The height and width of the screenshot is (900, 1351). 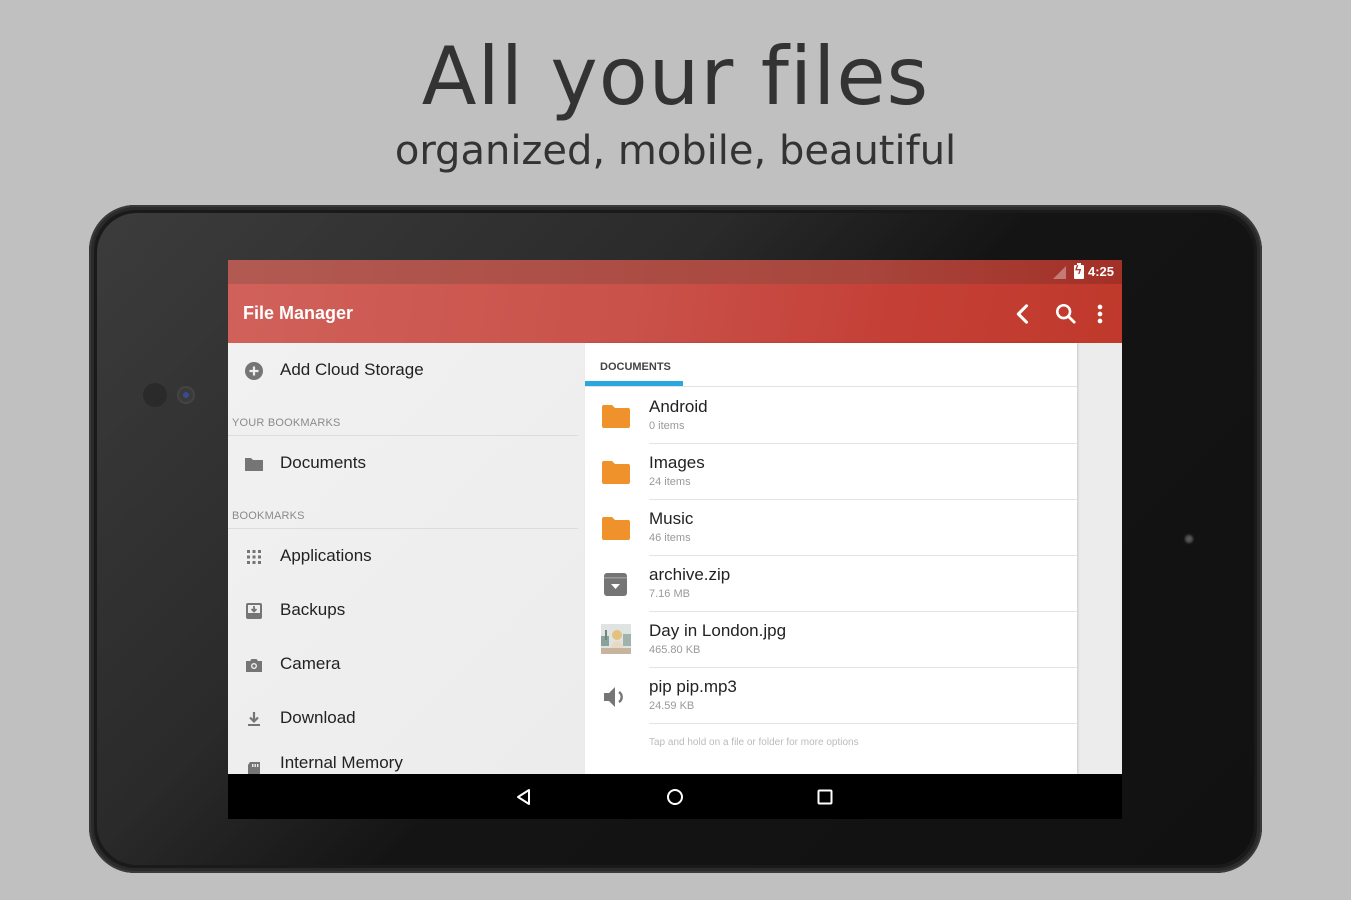 I want to click on light-sensor, so click(x=1189, y=539).